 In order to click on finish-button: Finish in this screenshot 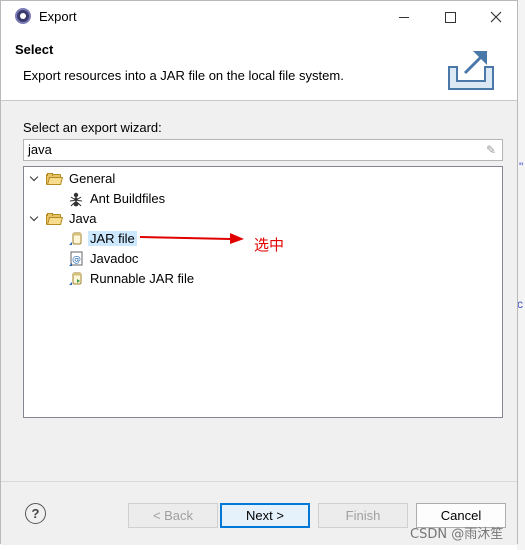, I will do `click(363, 515)`.